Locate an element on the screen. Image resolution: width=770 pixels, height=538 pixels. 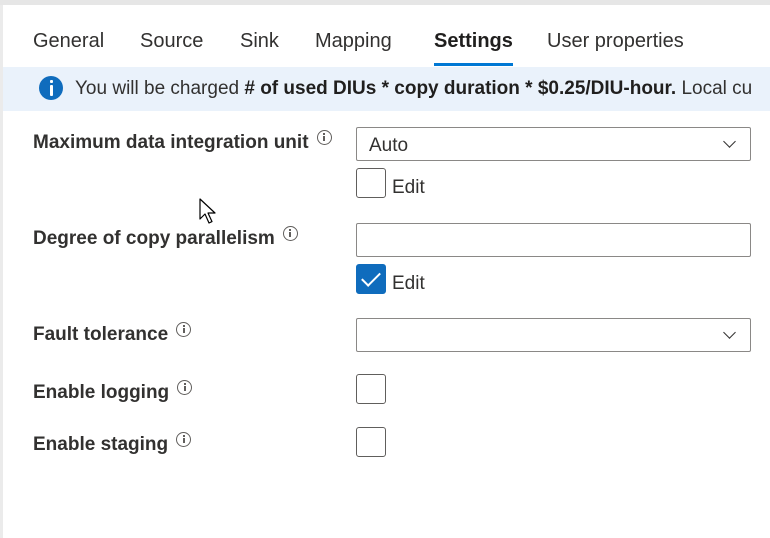
max-diu-dropdown: Auto is located at coordinates (553, 144).